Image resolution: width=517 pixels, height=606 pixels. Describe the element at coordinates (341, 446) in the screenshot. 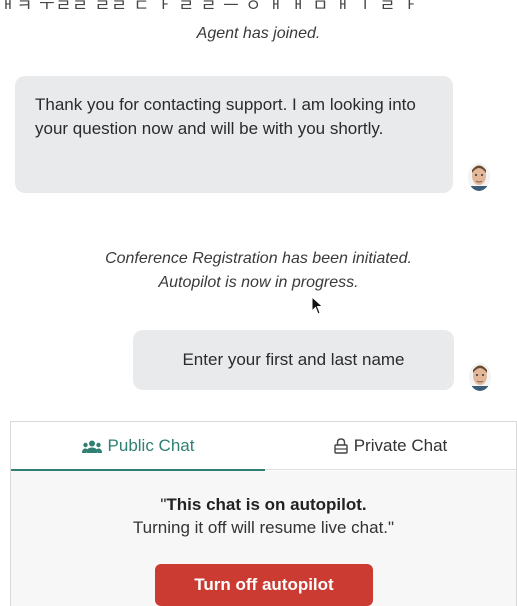

I see `lock-icon` at that location.